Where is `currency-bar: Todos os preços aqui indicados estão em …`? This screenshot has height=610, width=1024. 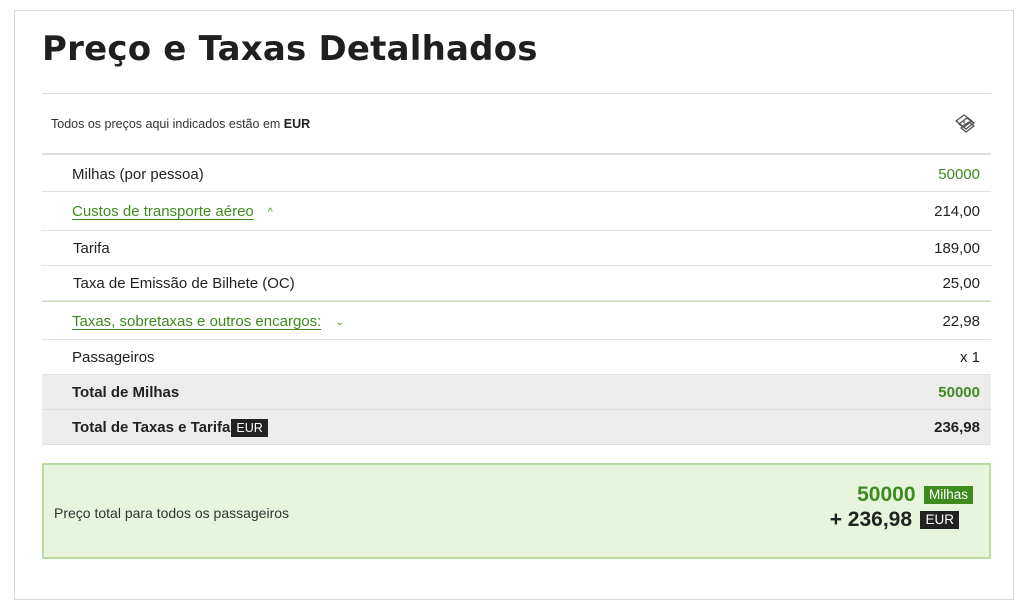 currency-bar: Todos os preços aqui indicados estão em … is located at coordinates (516, 124).